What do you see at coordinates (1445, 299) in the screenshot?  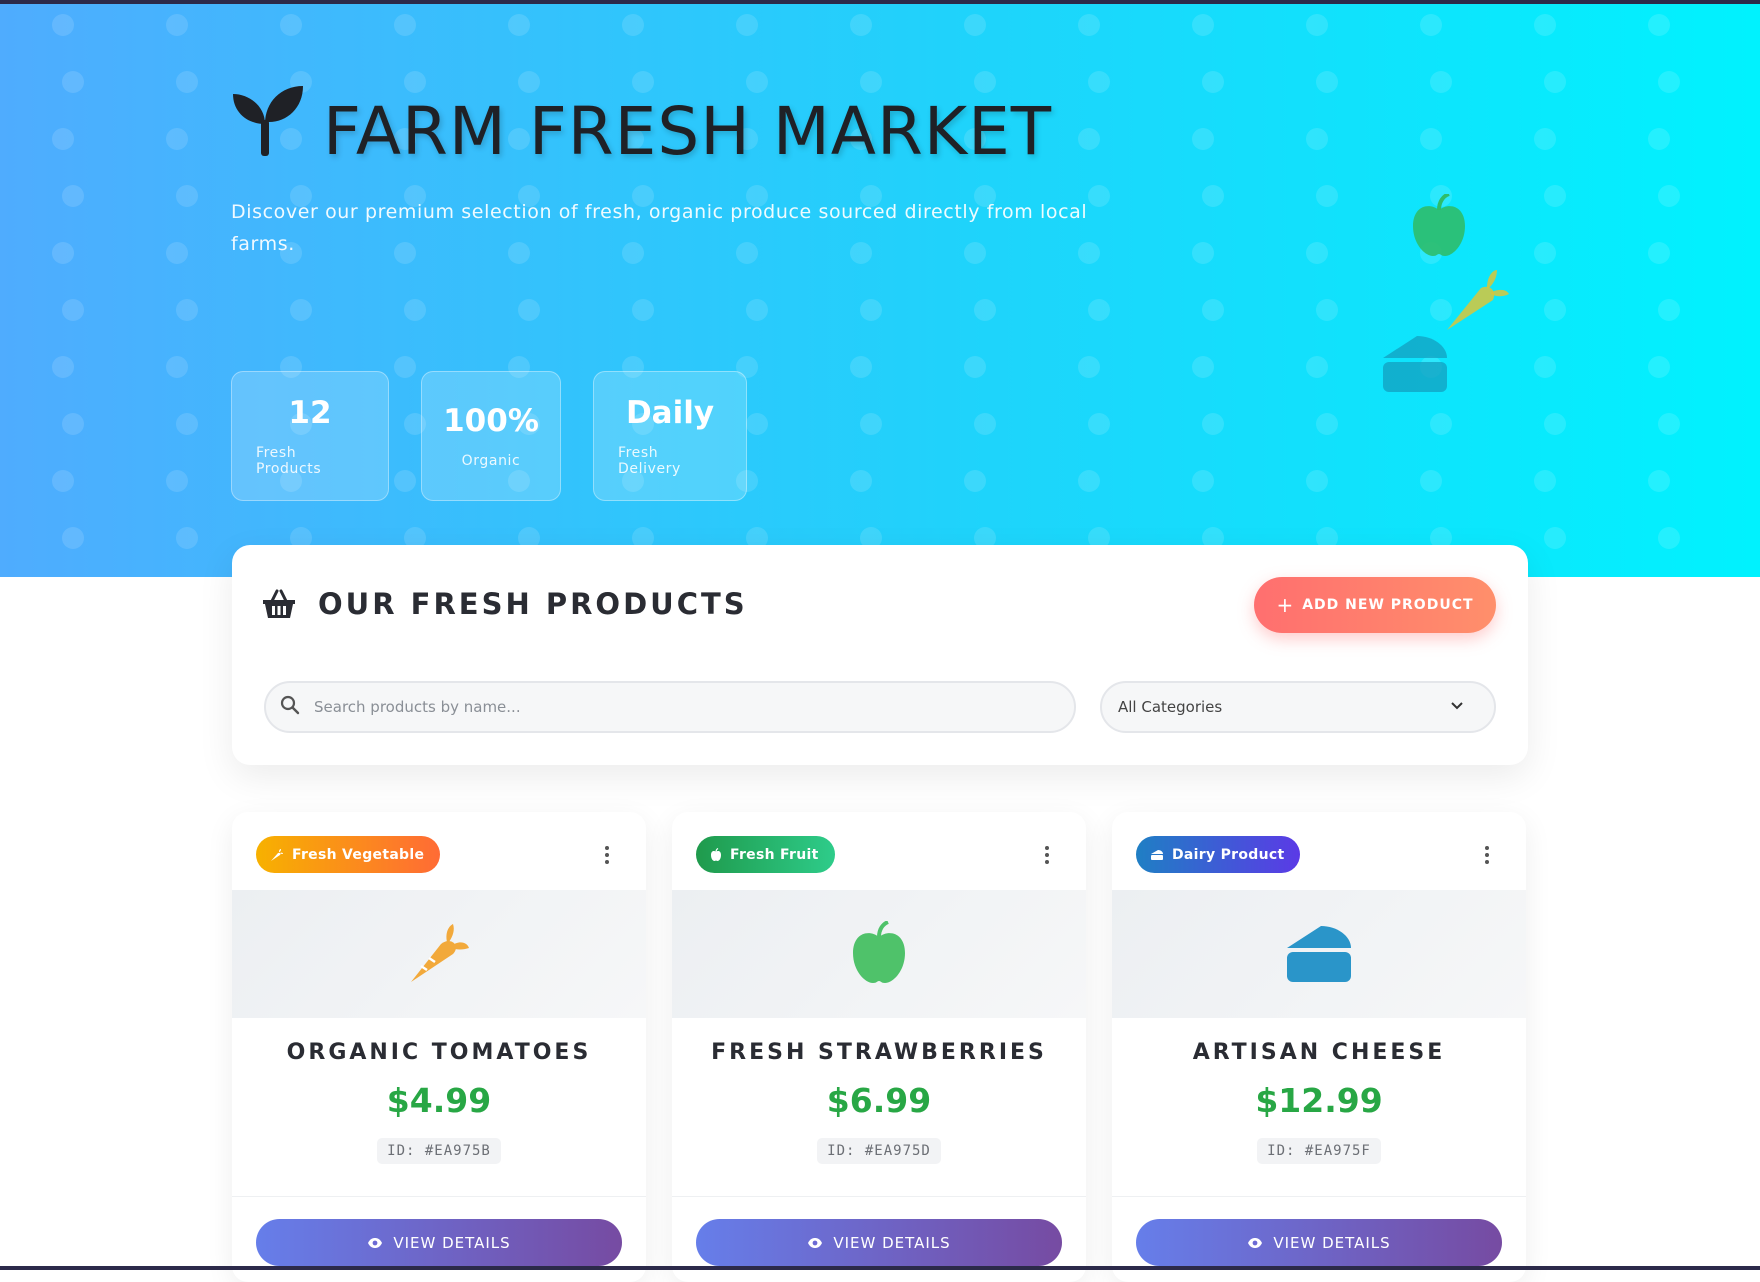 I see `hero-decor-icons` at bounding box center [1445, 299].